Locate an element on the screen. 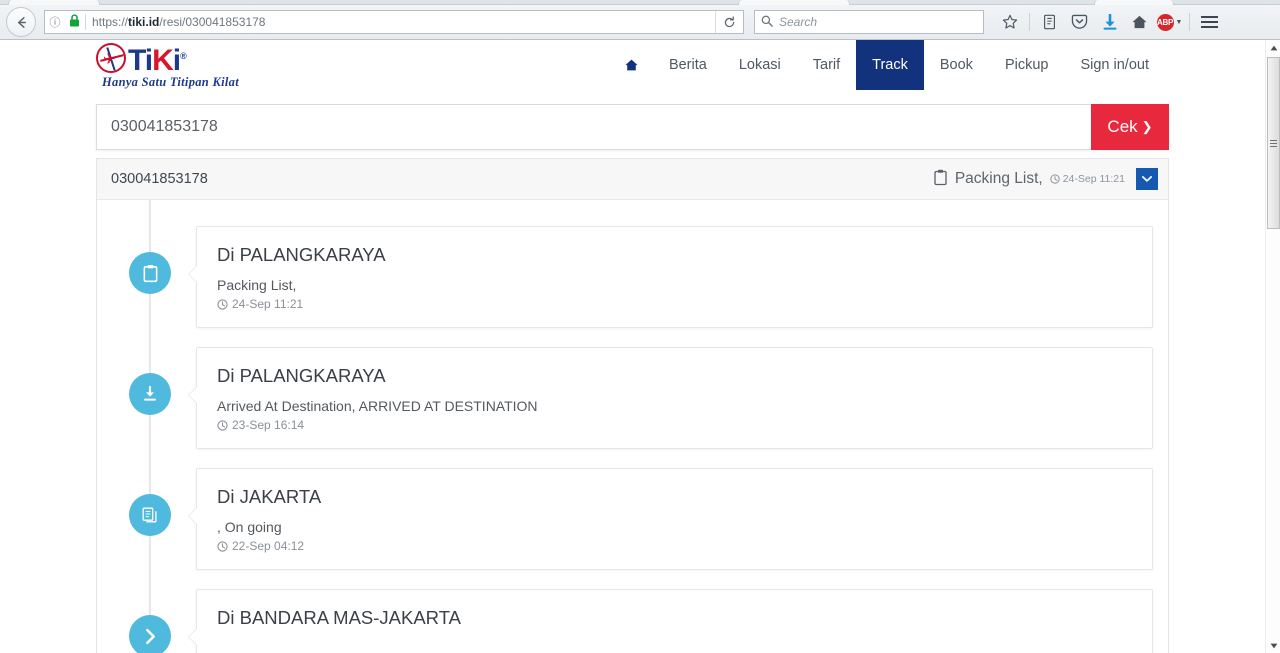 The image size is (1280, 653). reload-button is located at coordinates (729, 22).